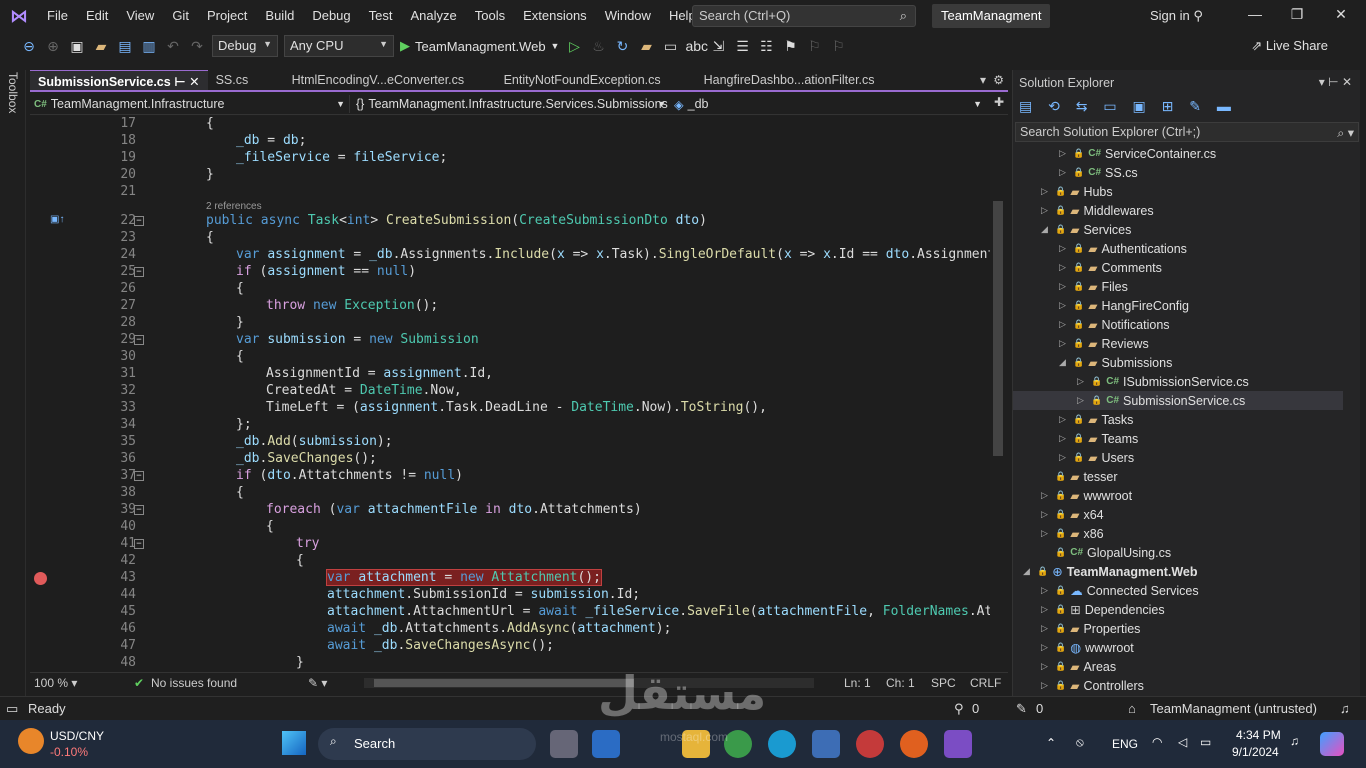 The width and height of the screenshot is (1366, 768). I want to click on implementation-icon: ▣↑, so click(57, 219).